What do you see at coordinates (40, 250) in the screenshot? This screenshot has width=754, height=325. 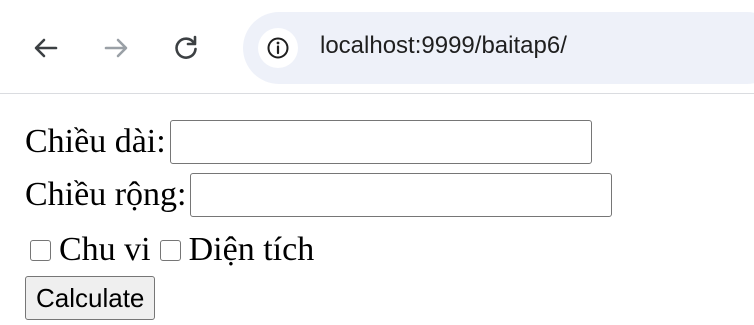 I see `perimeter-checkbox` at bounding box center [40, 250].